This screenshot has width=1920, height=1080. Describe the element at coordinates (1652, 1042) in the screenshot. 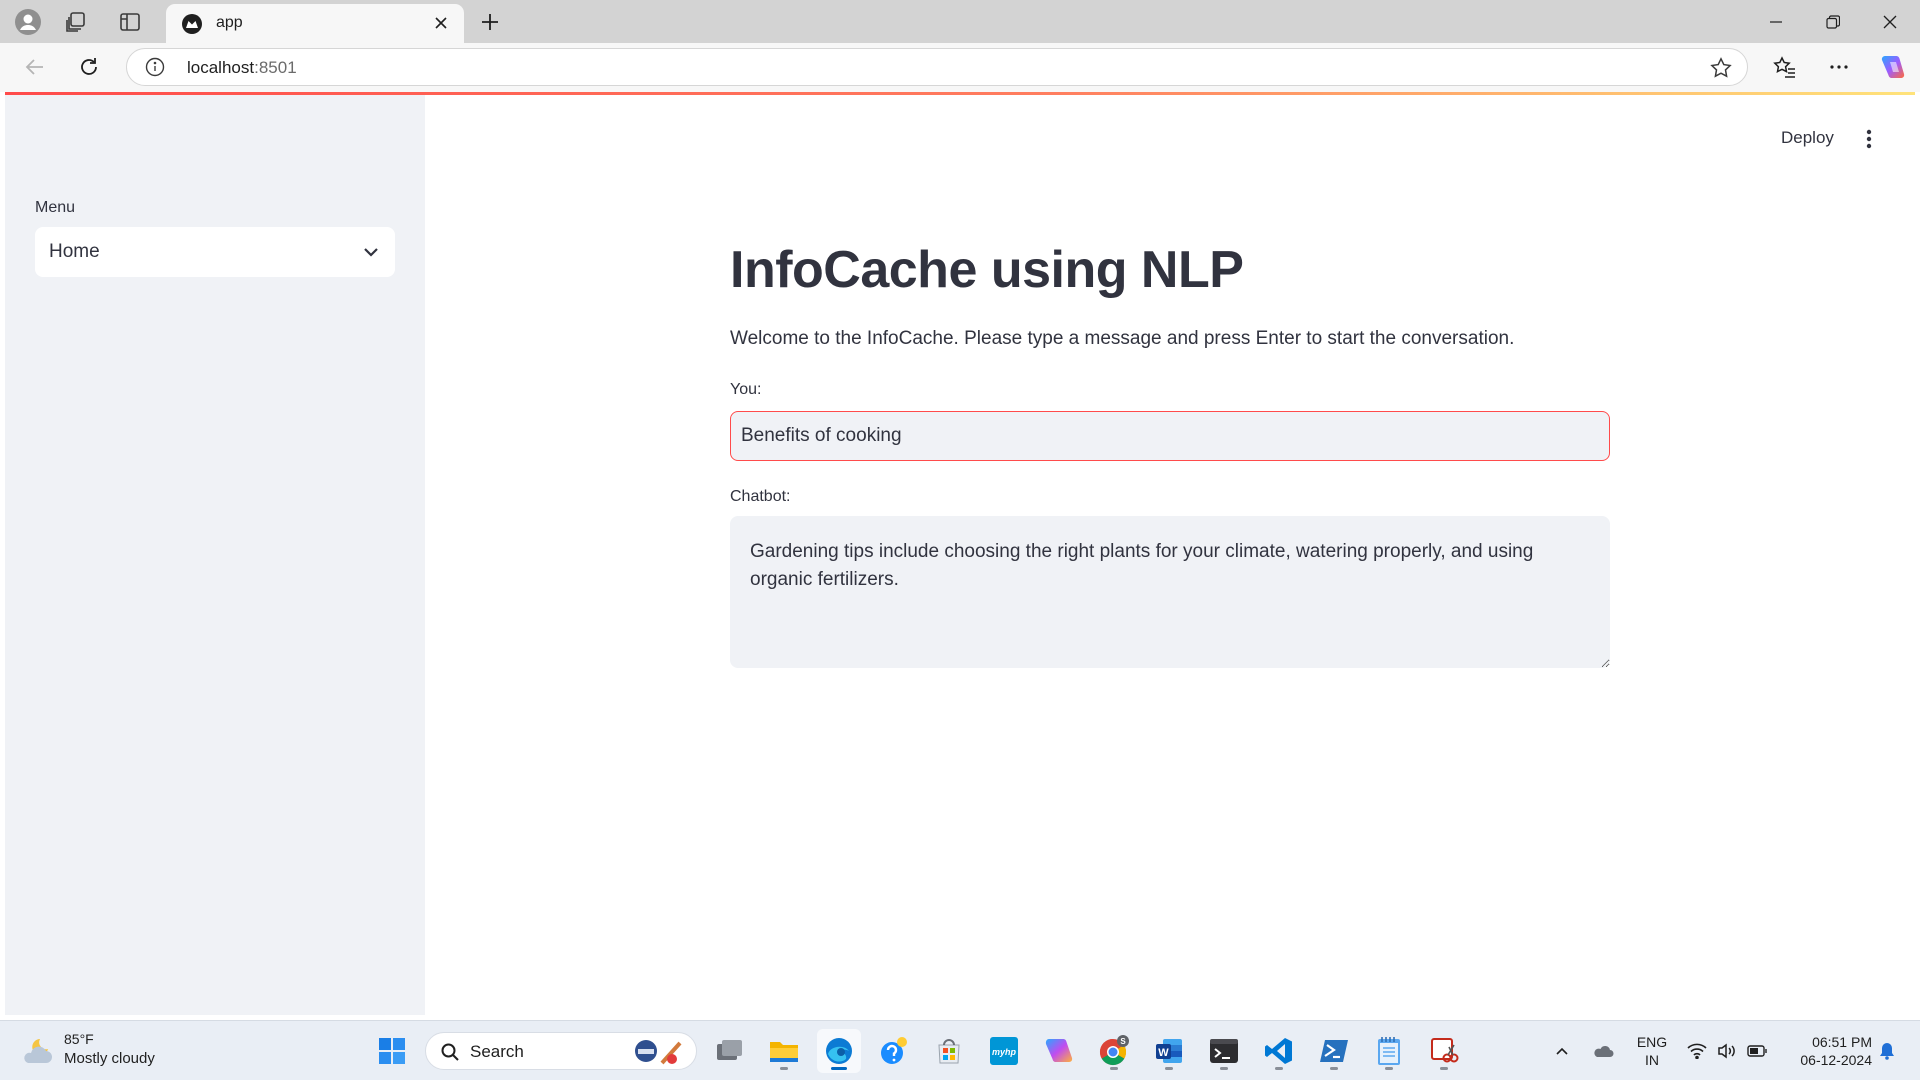

I see `language-code: ENG` at that location.